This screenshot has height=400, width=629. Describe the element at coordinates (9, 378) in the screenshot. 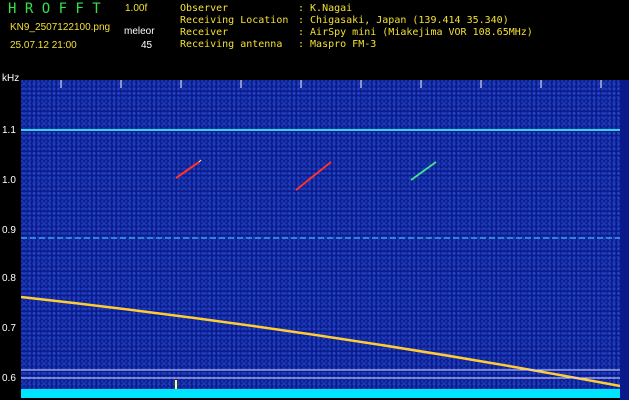

I see `y-tick-0-6: 0.6` at that location.